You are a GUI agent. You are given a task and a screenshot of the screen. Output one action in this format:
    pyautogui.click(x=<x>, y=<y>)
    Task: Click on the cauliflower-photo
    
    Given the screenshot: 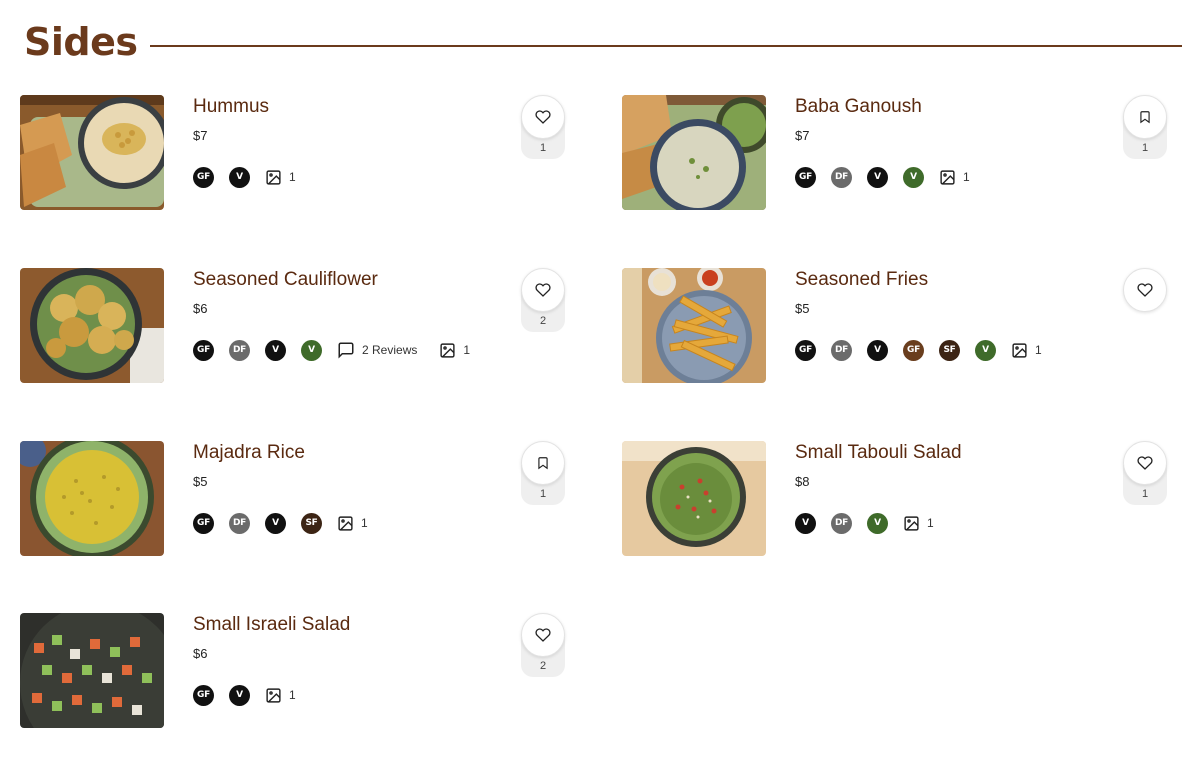 What is the action you would take?
    pyautogui.click(x=92, y=325)
    